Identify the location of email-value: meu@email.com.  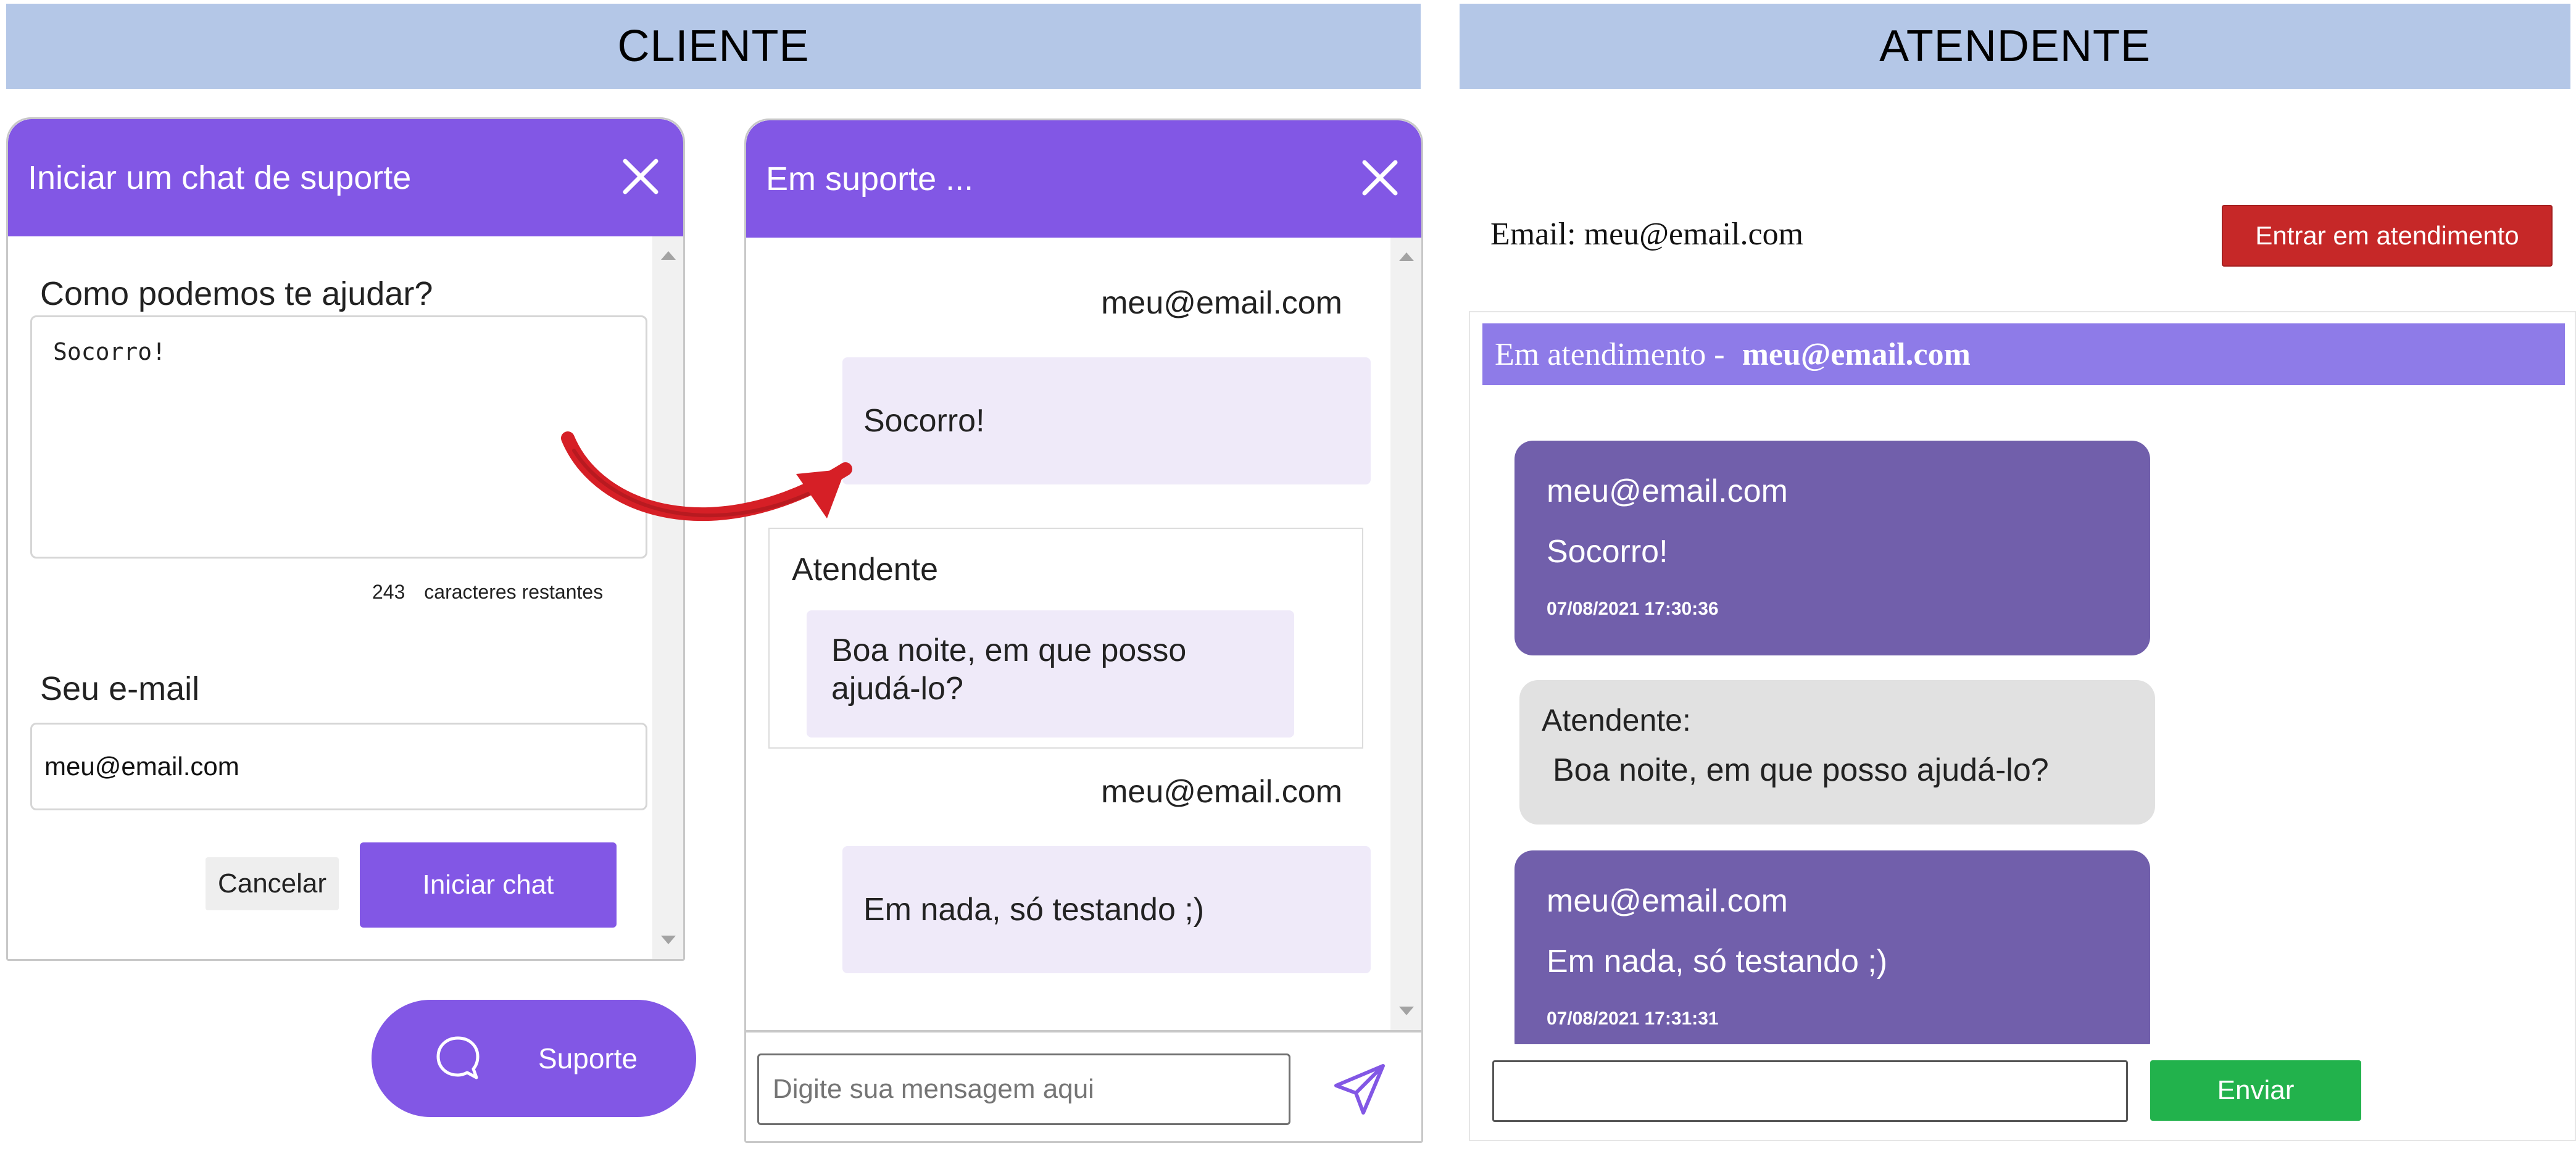
(1694, 234).